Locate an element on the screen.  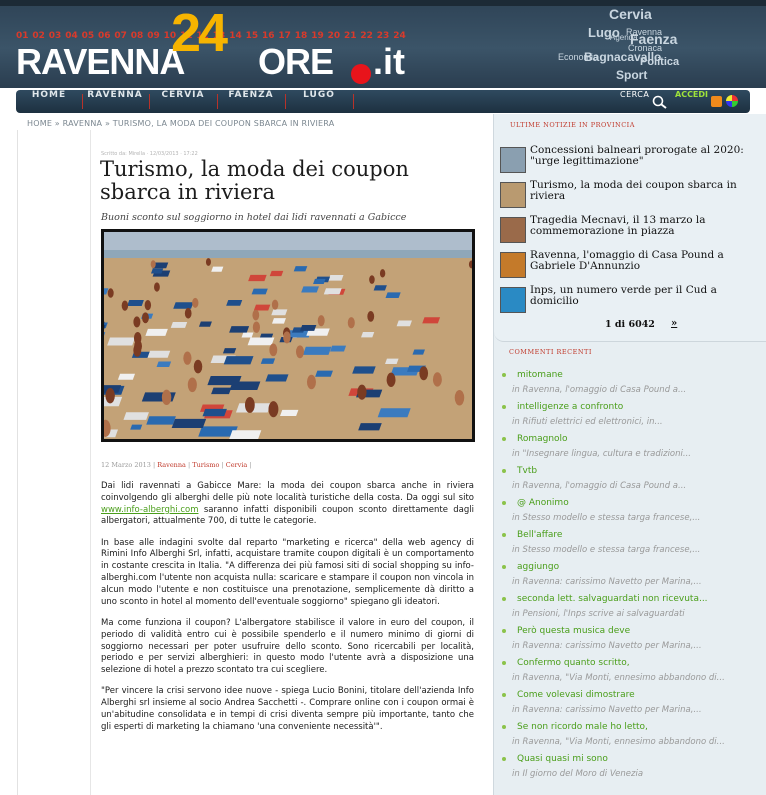
day-number: 22 is located at coordinates (366, 36).